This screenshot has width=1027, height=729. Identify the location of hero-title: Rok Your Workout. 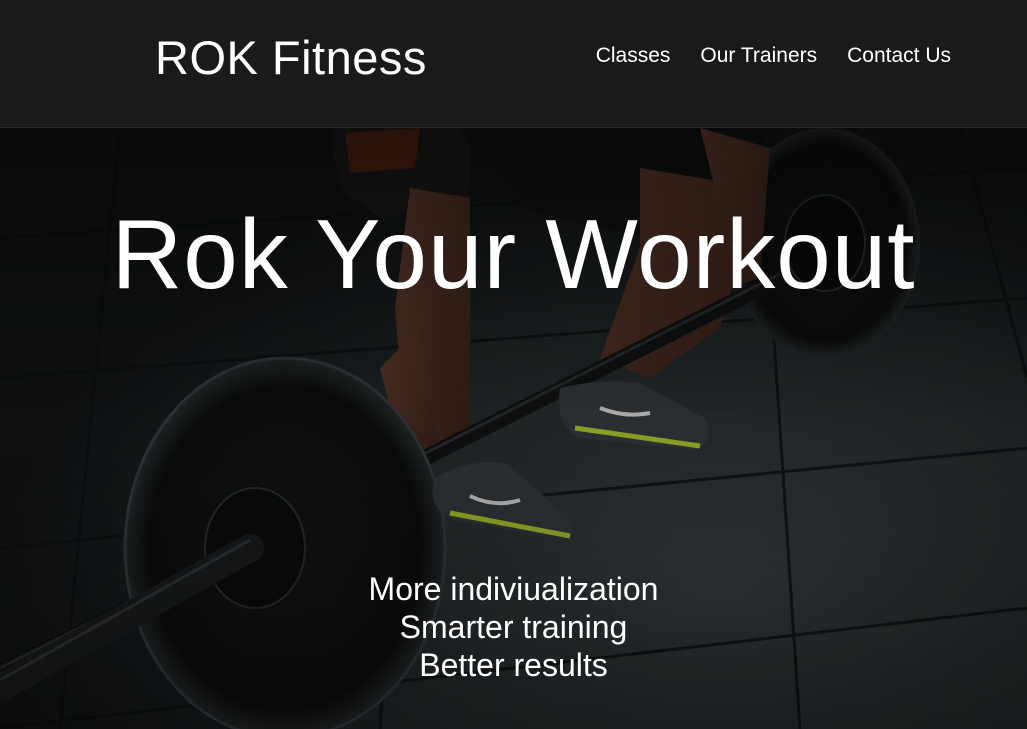
(513, 254).